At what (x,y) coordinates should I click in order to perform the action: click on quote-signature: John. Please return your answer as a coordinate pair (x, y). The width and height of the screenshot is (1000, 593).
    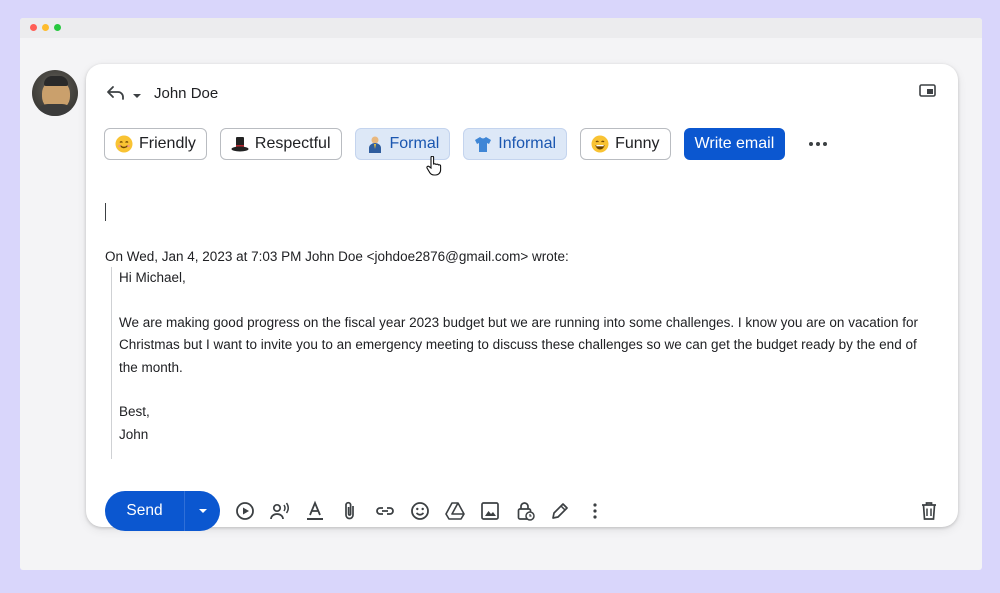
    Looking at the image, I should click on (134, 434).